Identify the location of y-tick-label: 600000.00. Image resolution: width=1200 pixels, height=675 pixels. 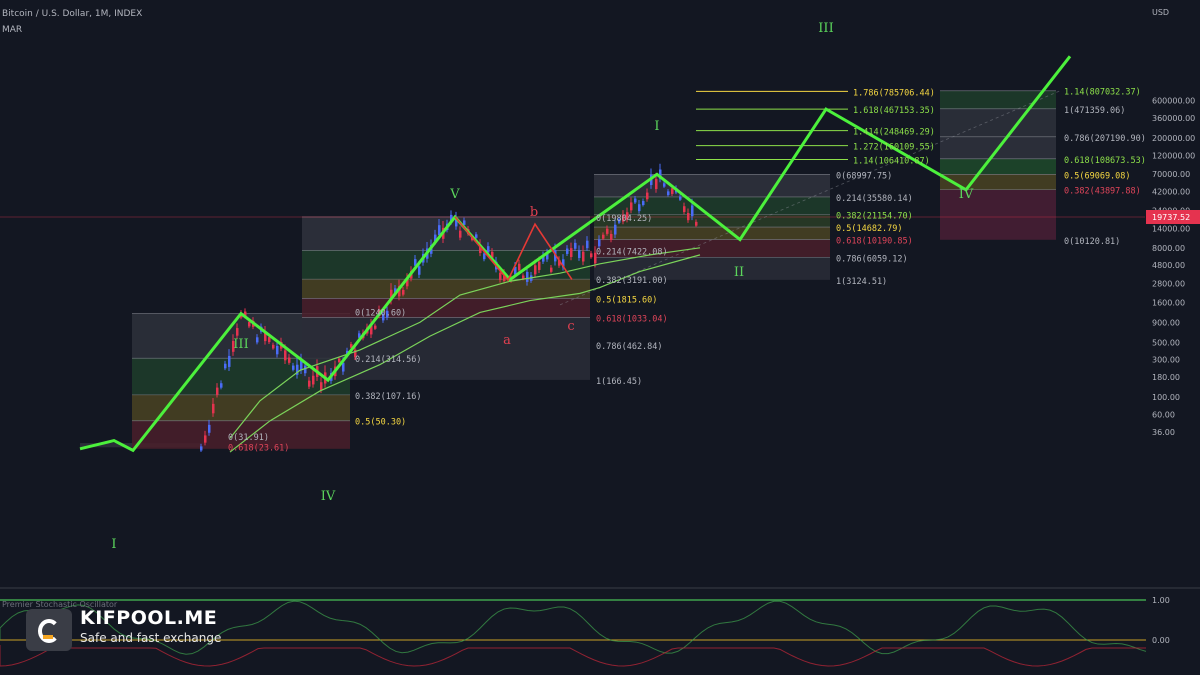
(1173, 101).